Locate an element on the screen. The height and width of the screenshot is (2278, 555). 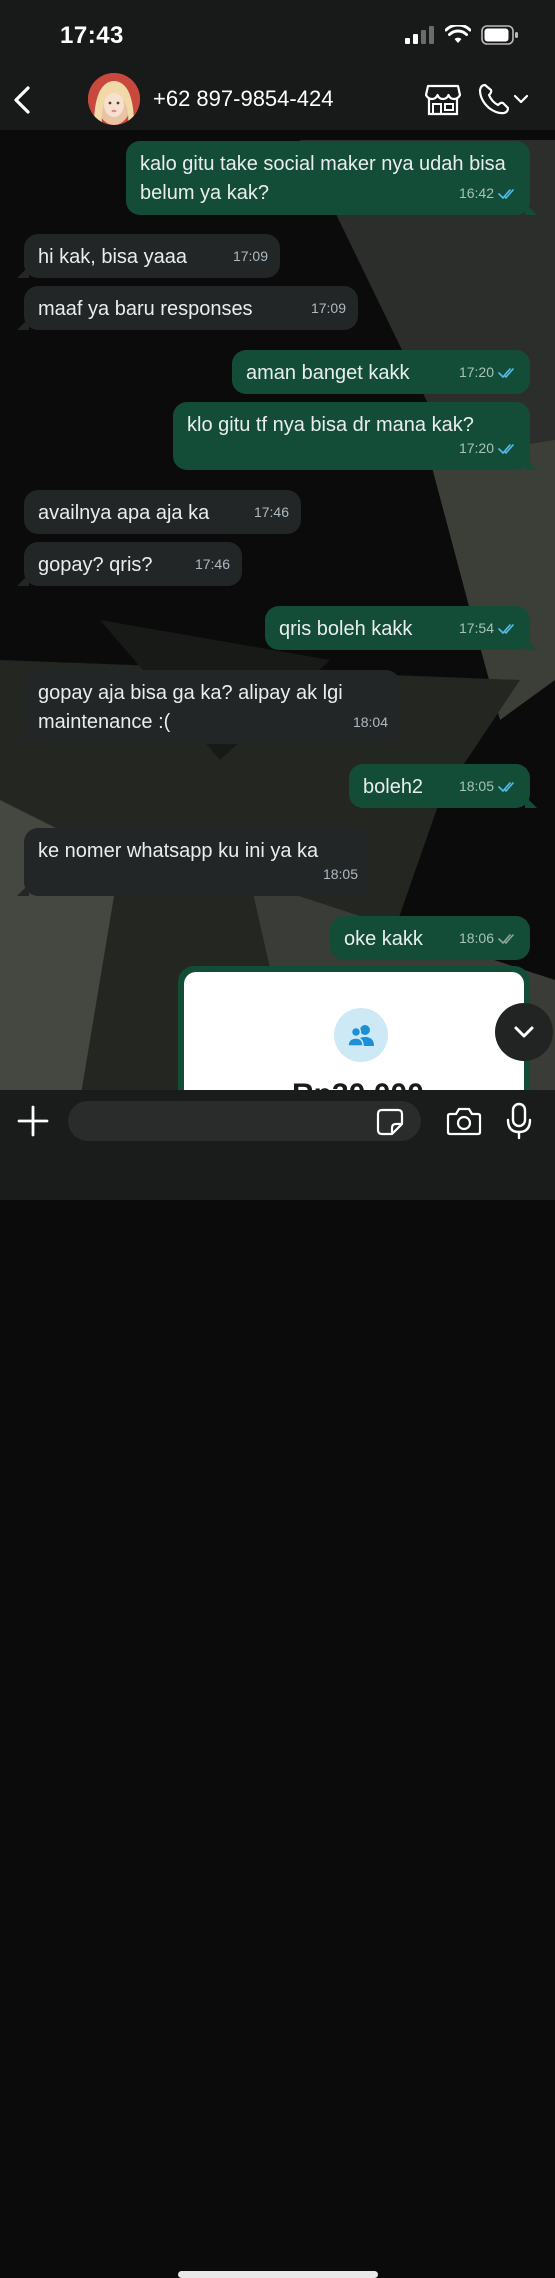
battery-icon is located at coordinates (499, 35).